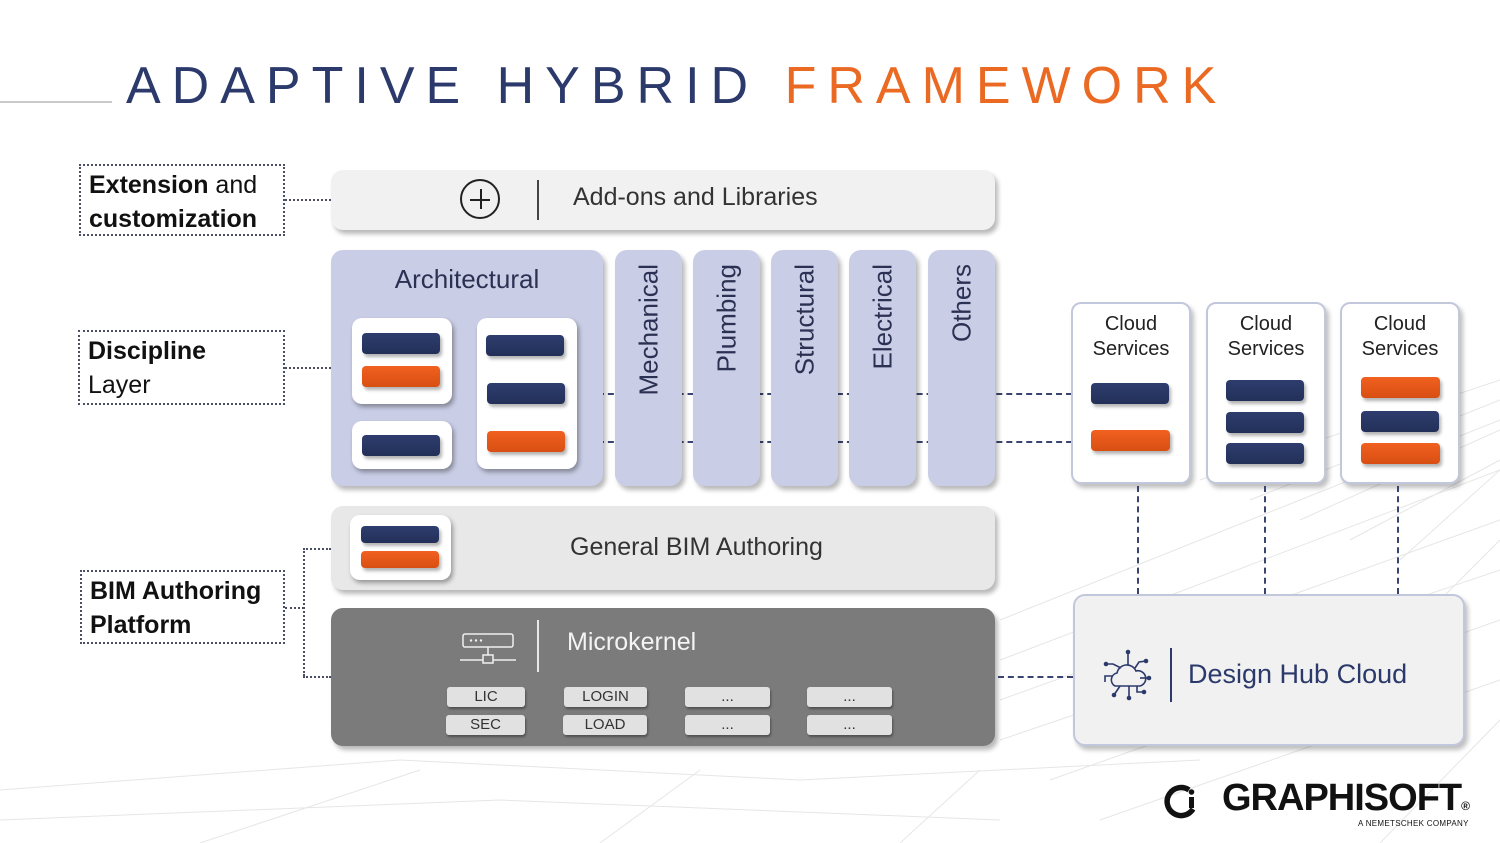 Image resolution: width=1500 pixels, height=843 pixels. What do you see at coordinates (480, 199) in the screenshot?
I see `plus-circle-icon` at bounding box center [480, 199].